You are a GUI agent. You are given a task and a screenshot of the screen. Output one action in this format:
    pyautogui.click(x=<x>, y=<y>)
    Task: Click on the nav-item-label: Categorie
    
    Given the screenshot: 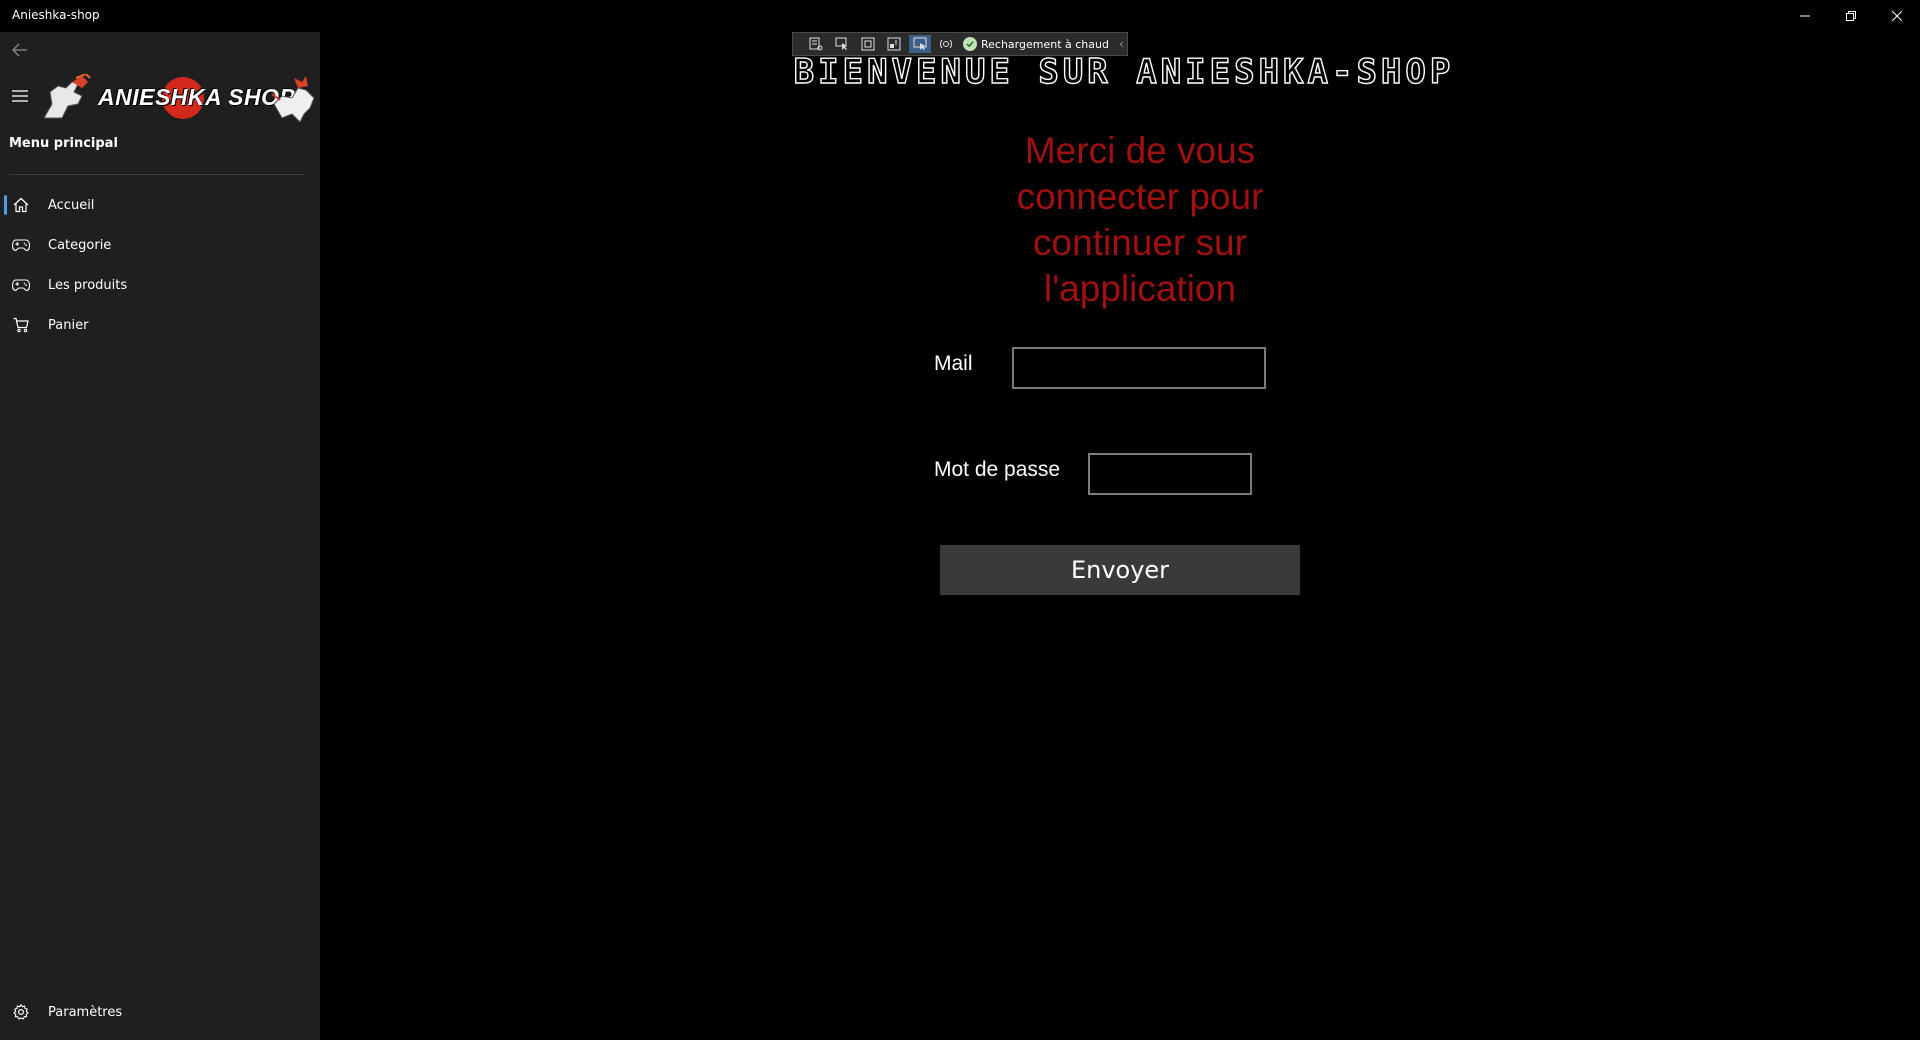 What is the action you would take?
    pyautogui.click(x=80, y=245)
    